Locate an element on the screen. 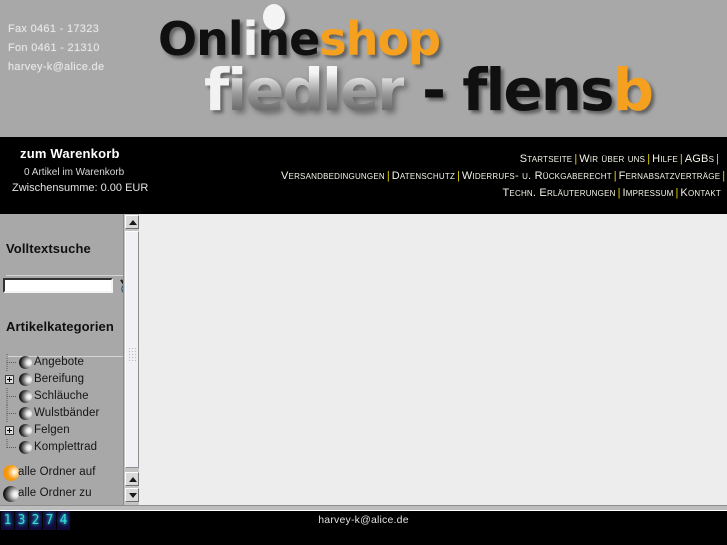  categories-heading: Artikelkategorien is located at coordinates (60, 326).